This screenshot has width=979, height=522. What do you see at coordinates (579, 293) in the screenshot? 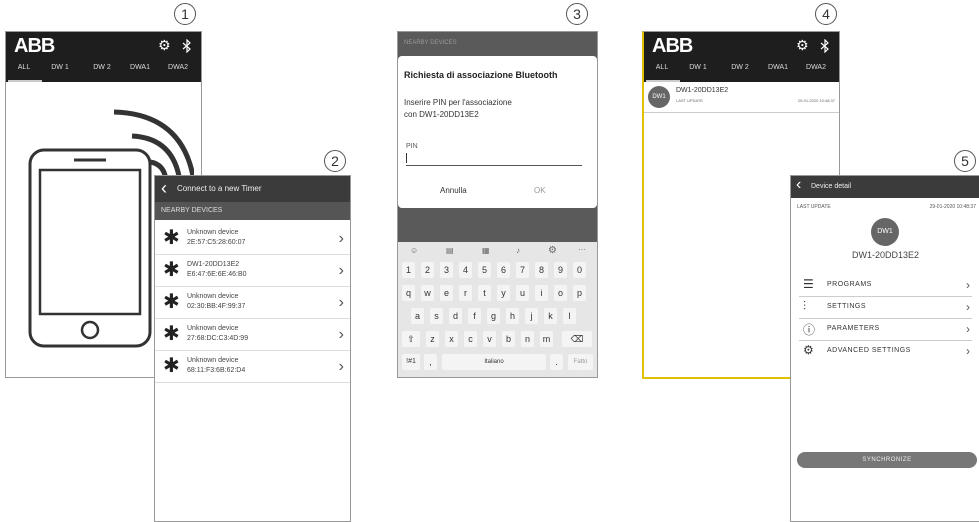
I see `key: p` at bounding box center [579, 293].